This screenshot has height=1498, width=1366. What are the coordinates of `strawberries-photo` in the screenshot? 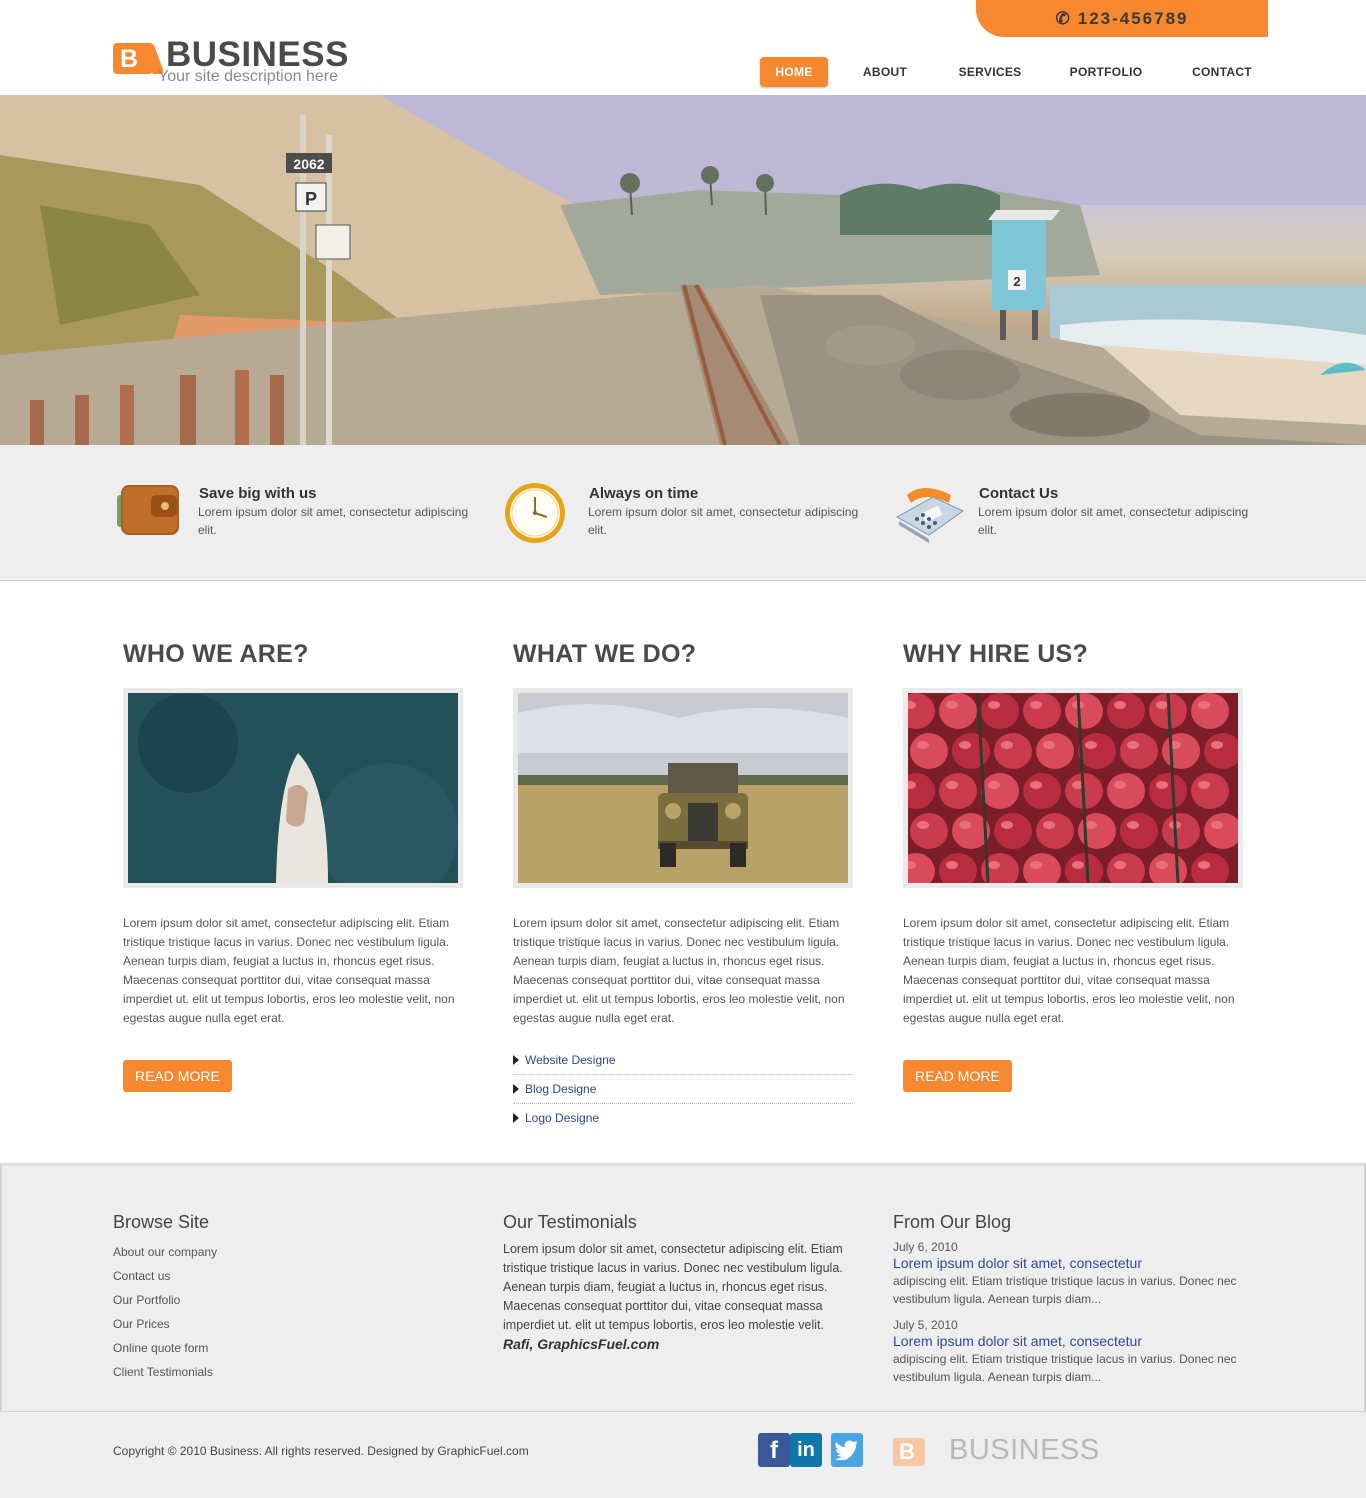 It's located at (1073, 788).